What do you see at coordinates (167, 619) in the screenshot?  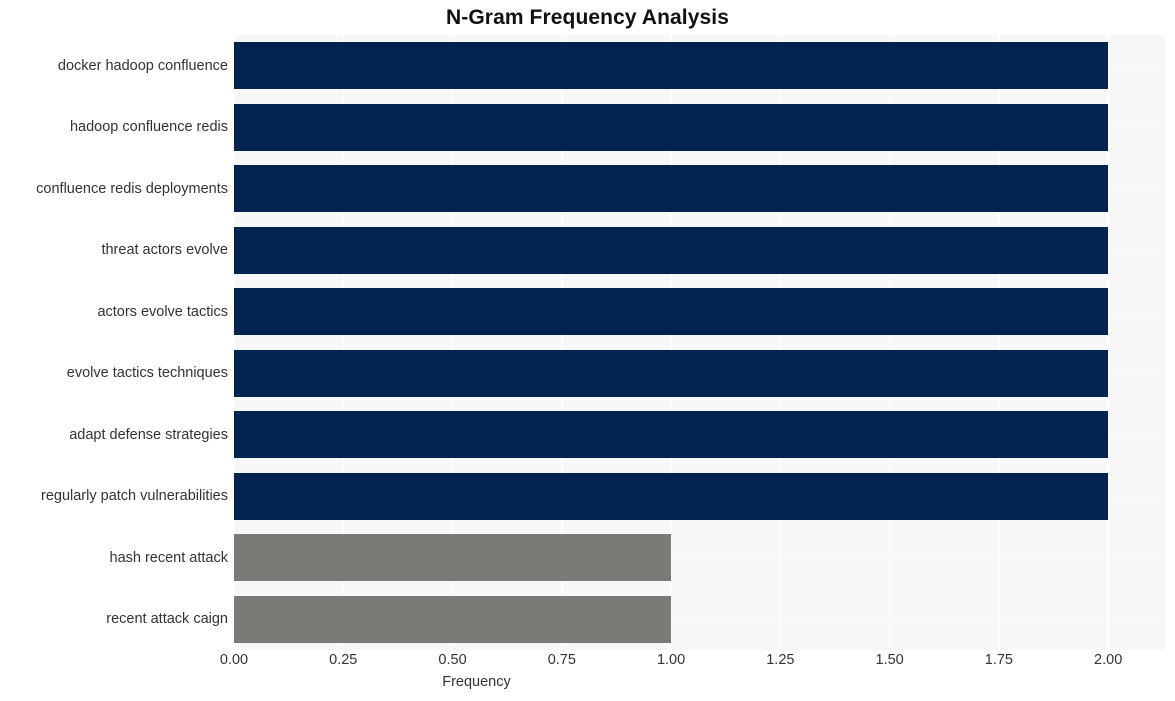 I see `y-axis-tick-label: recent attack caign` at bounding box center [167, 619].